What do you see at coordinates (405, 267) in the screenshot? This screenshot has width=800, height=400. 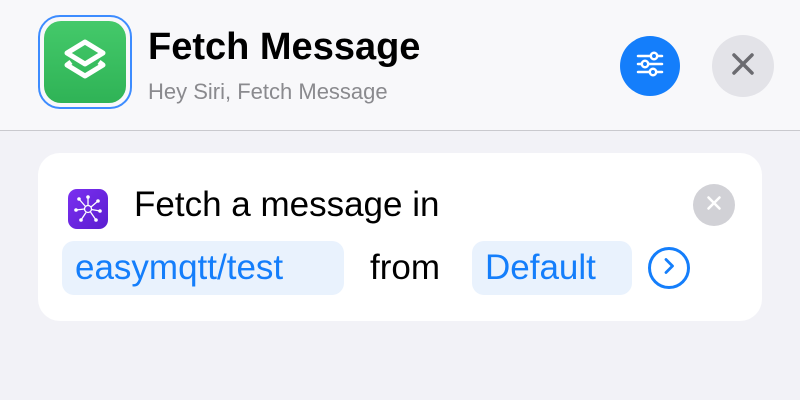 I see `connector-label: from` at bounding box center [405, 267].